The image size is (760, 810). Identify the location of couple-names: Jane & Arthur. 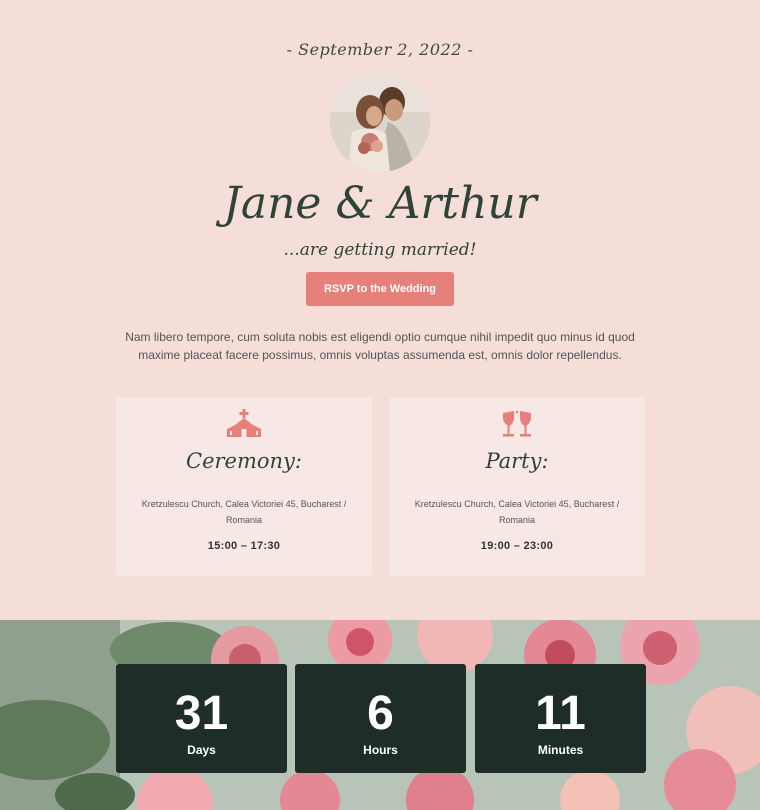
(380, 203).